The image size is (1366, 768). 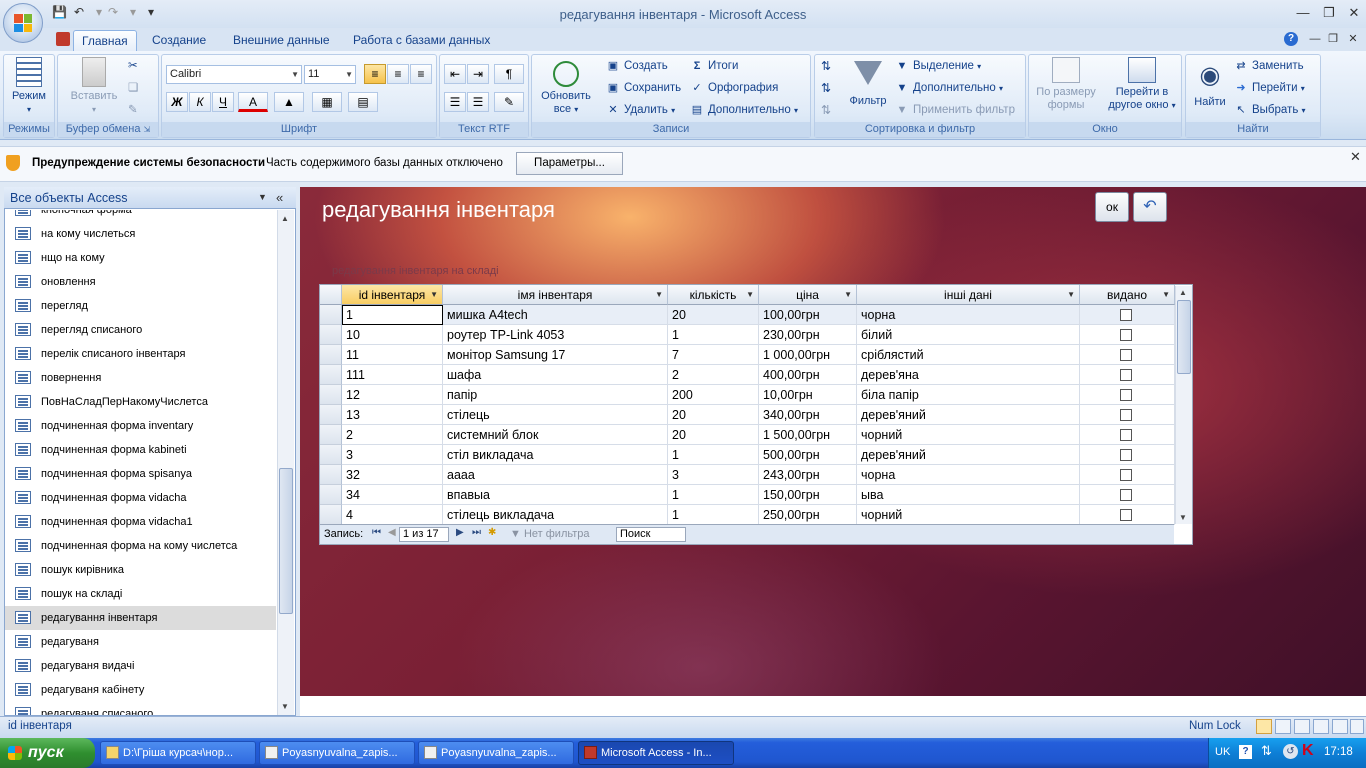 I want to click on fill-color-icon: ▲, so click(x=289, y=102).